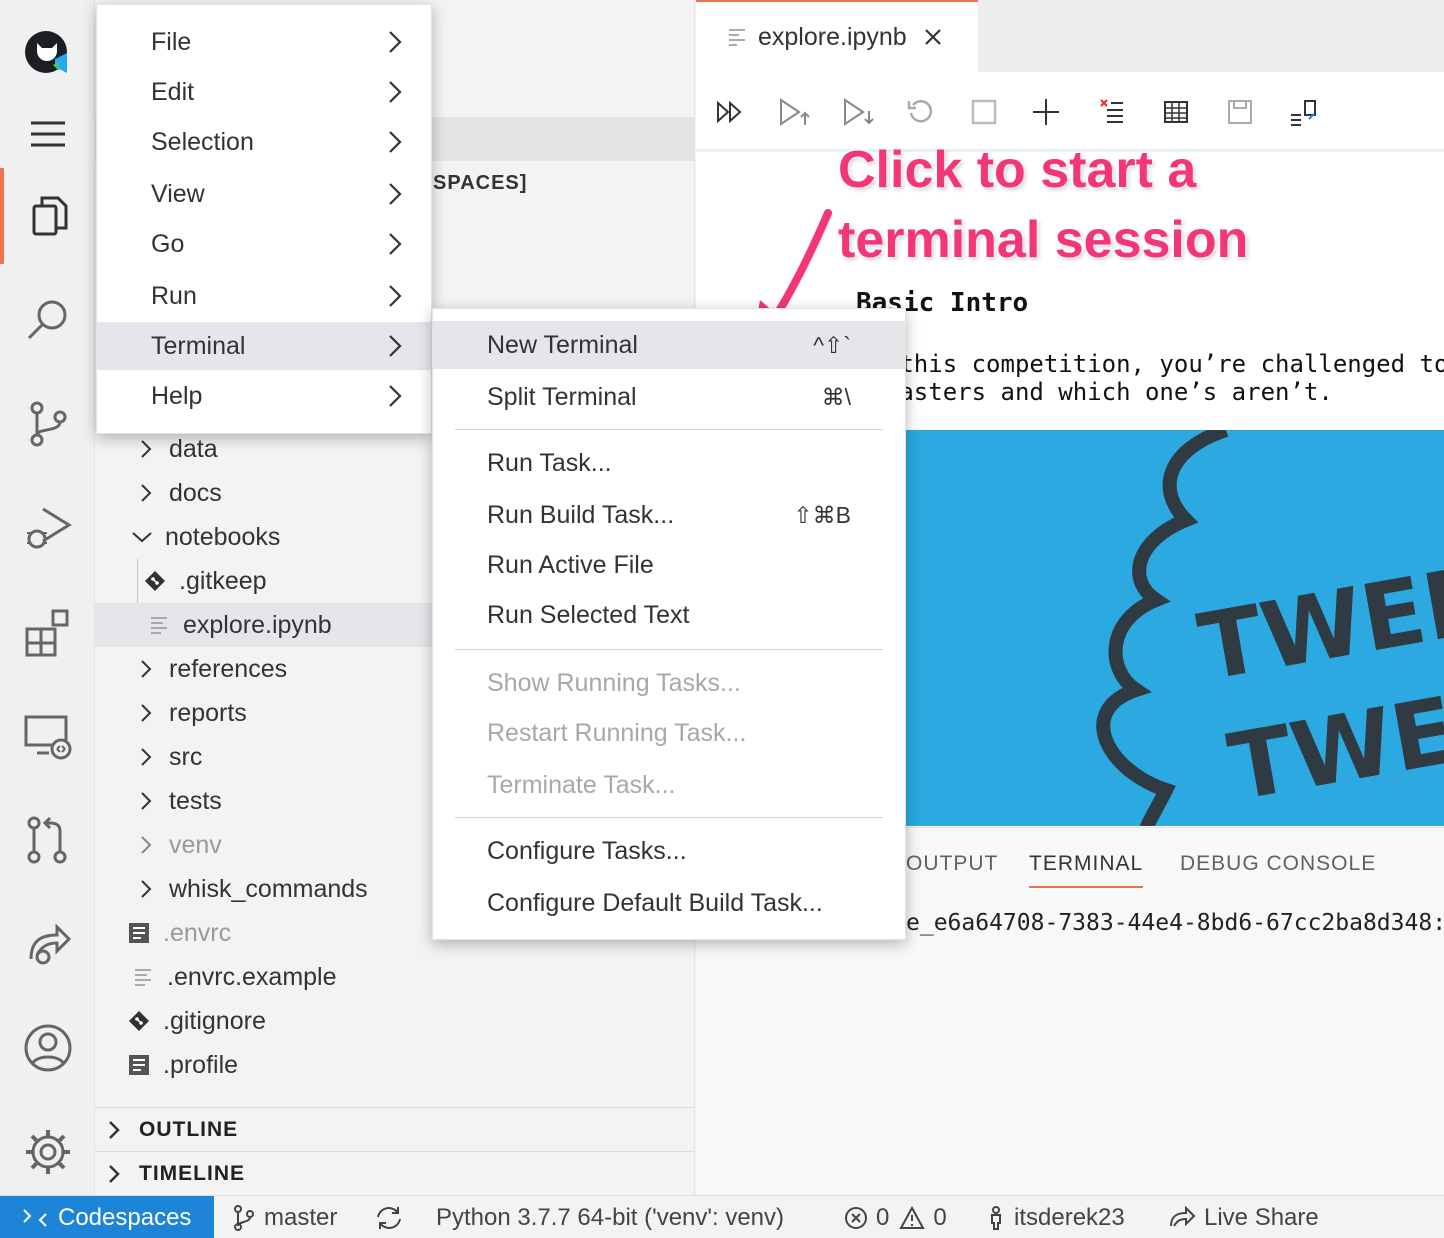  I want to click on timeline-section-header: TIMELINE, so click(394, 1173).